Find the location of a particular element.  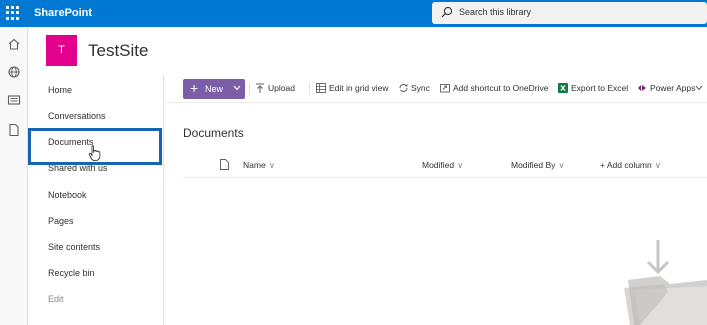

nav-item-home: Home is located at coordinates (60, 90).